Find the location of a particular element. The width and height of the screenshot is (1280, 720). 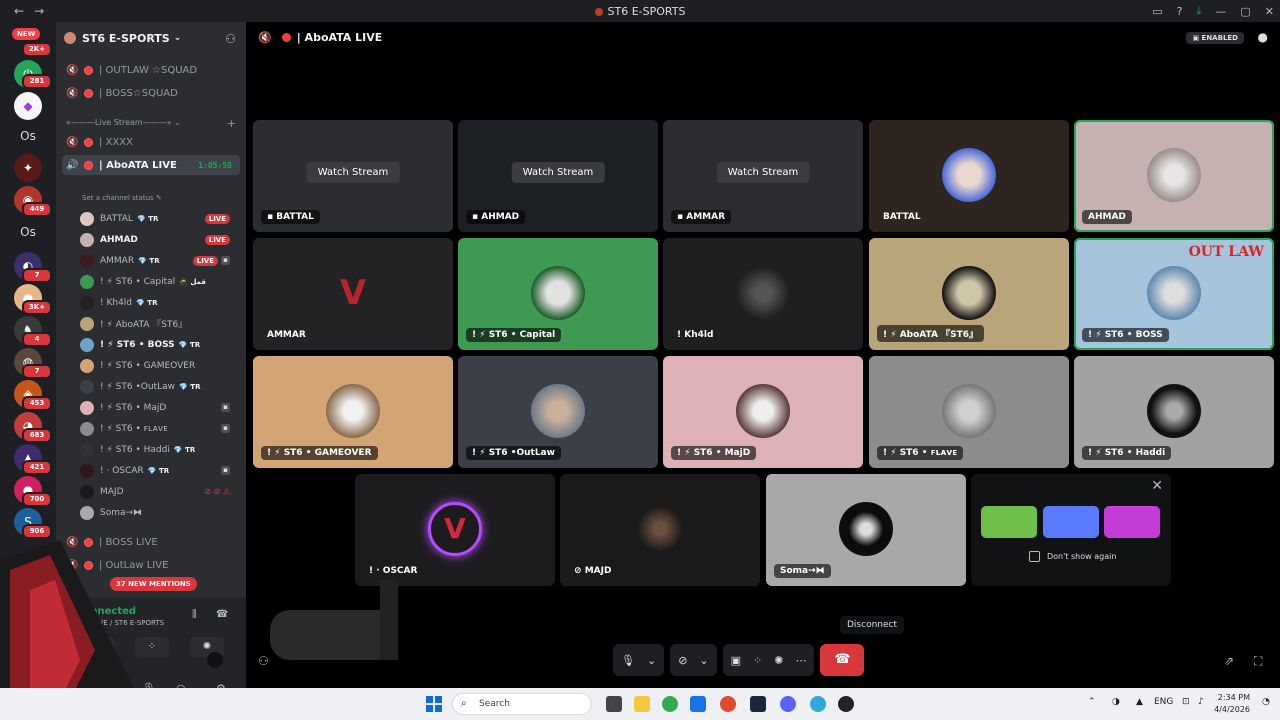

chrome-icon is located at coordinates (670, 704).